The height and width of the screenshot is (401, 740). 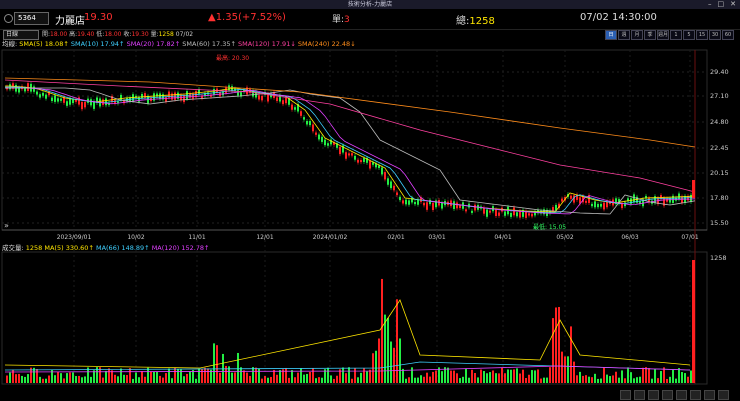 What do you see at coordinates (709, 395) in the screenshot?
I see `fit-icon` at bounding box center [709, 395].